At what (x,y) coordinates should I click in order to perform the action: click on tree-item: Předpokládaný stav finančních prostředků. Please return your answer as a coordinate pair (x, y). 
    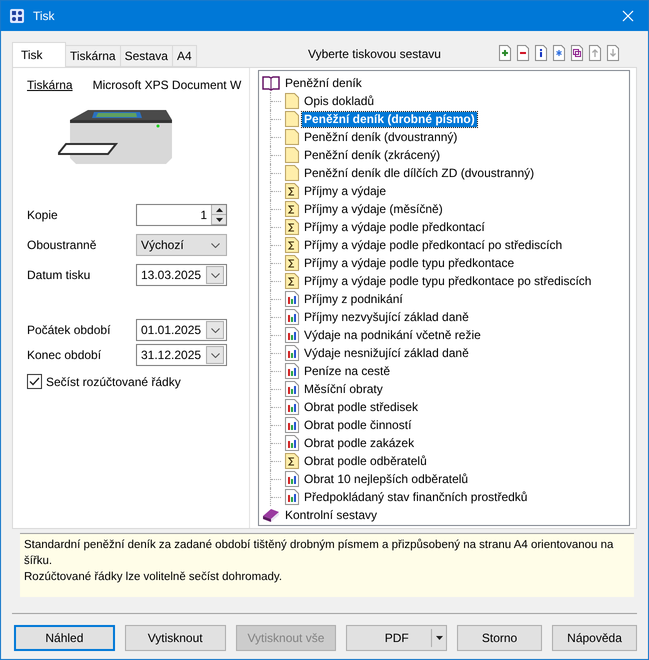
    Looking at the image, I should click on (416, 497).